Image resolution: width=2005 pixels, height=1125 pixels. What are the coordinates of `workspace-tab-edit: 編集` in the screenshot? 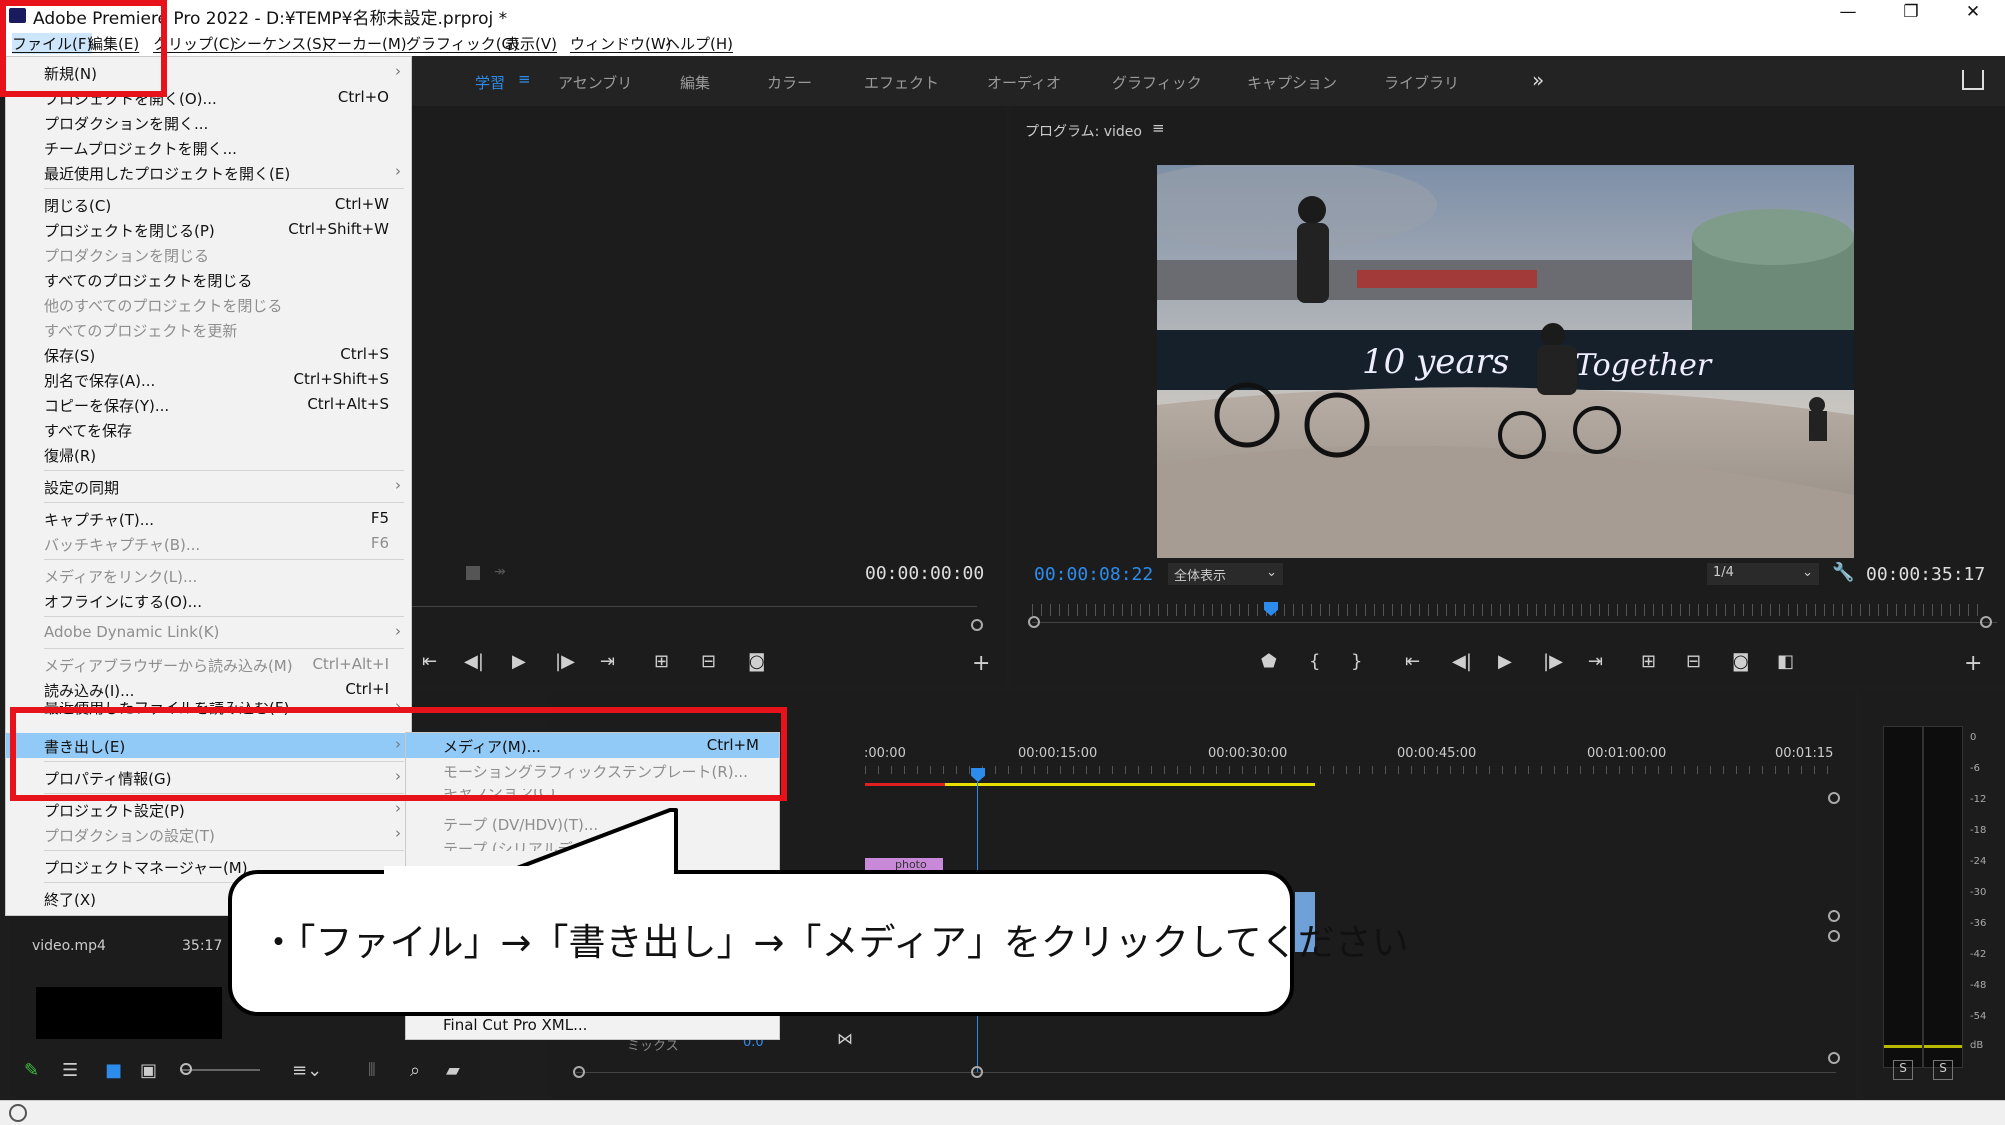 It's located at (695, 82).